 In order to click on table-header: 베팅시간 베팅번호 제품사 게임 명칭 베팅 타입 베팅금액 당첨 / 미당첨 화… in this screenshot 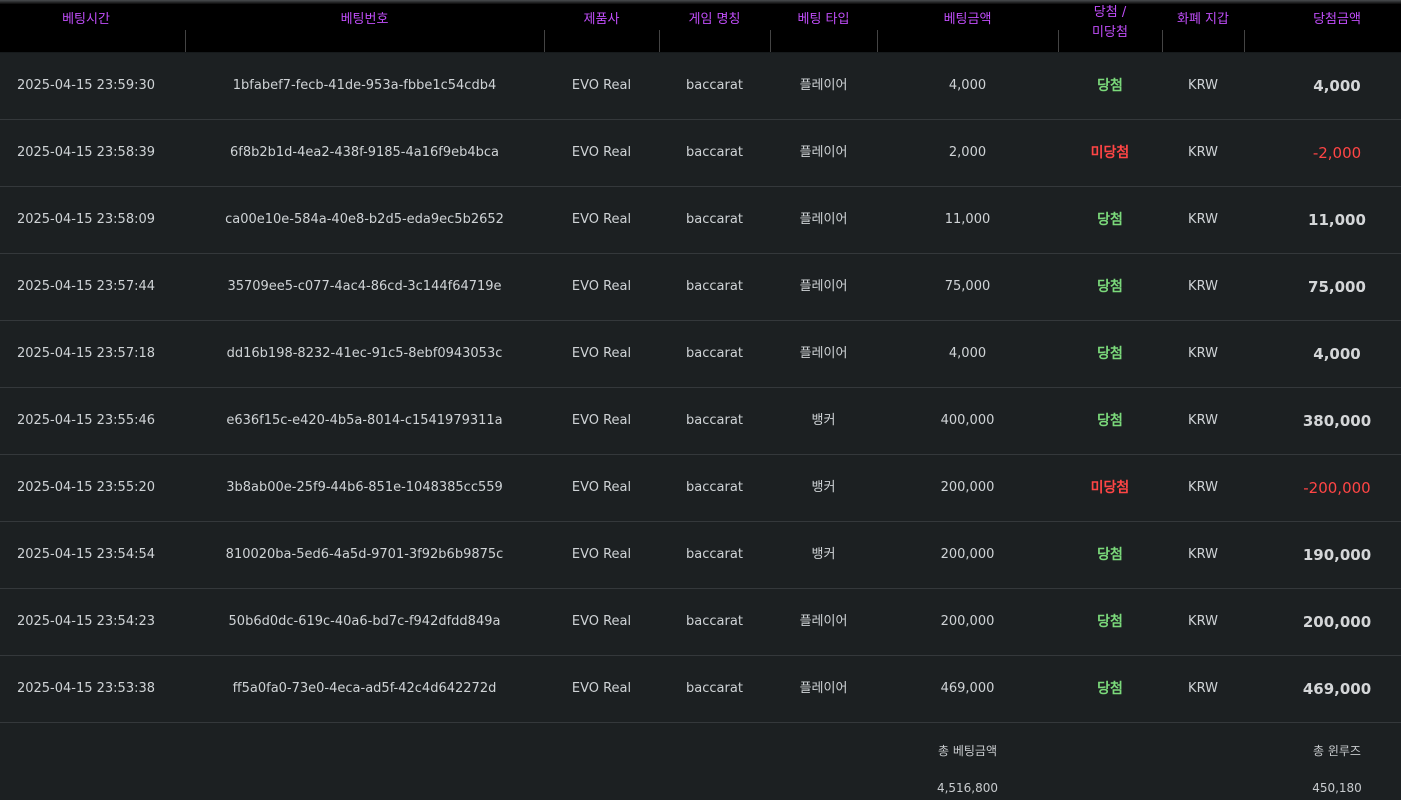, I will do `click(700, 28)`.